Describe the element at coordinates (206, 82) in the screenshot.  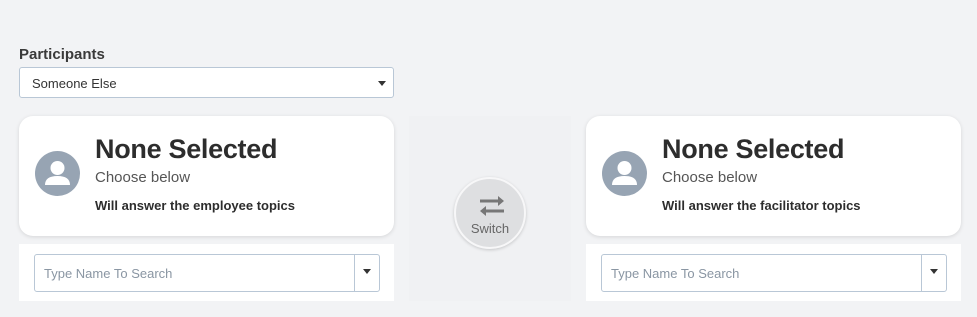
I see `participants-select: Someone Else` at that location.